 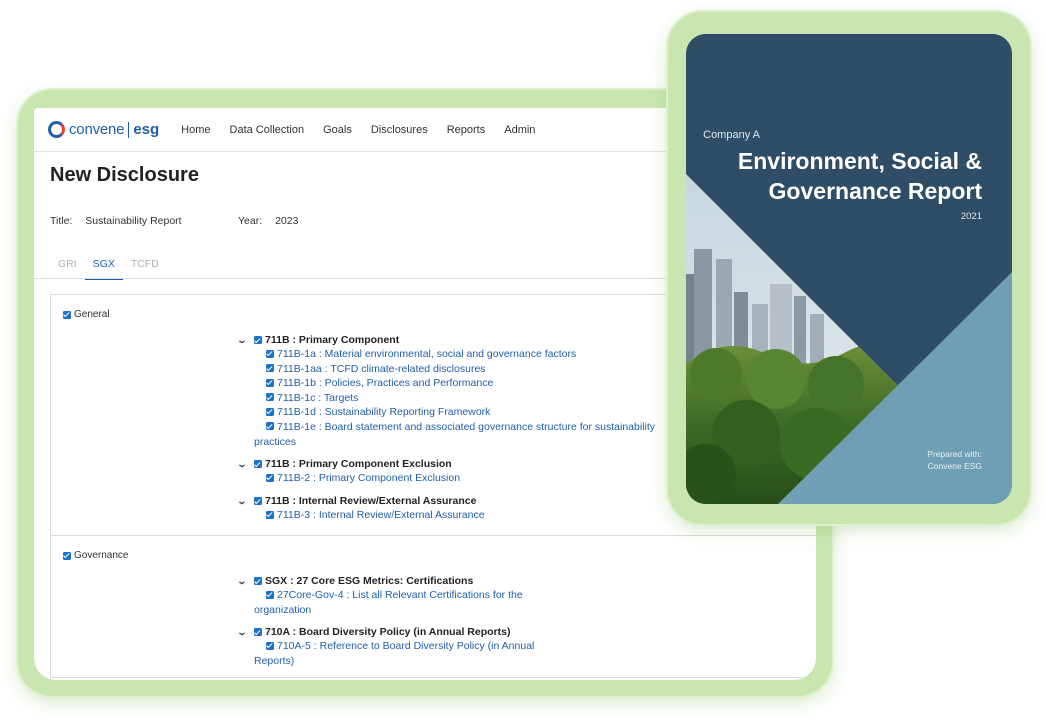 What do you see at coordinates (268, 221) in the screenshot?
I see `year-field: Year: 2023` at bounding box center [268, 221].